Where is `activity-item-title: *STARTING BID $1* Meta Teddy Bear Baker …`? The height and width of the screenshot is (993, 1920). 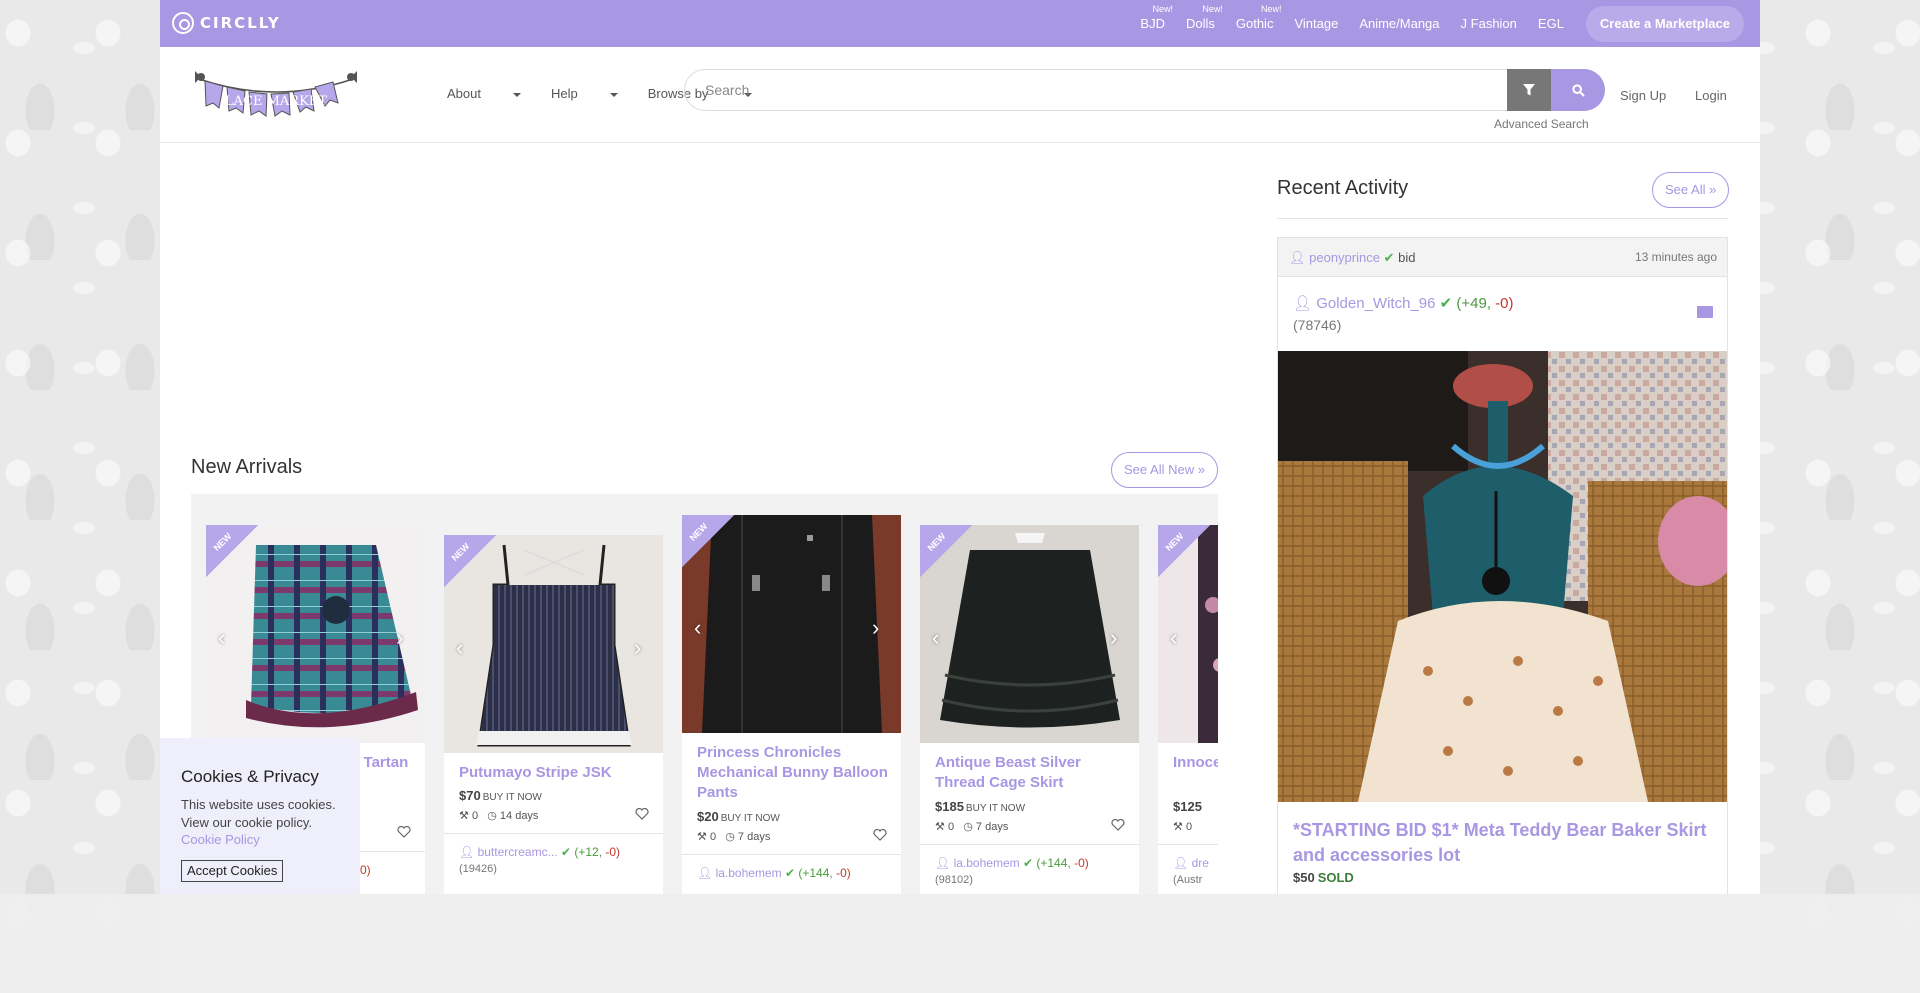
activity-item-title: *STARTING BID $1* Meta Teddy Bear Baker … is located at coordinates (1503, 843).